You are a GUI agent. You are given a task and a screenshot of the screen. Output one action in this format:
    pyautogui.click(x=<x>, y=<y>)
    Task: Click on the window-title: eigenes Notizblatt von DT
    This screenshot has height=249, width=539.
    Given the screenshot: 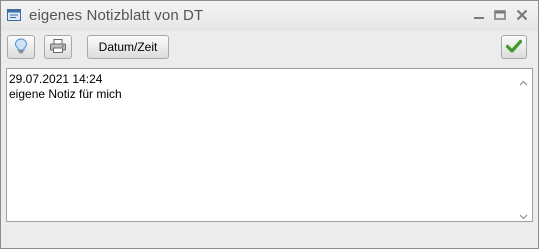 What is the action you would take?
    pyautogui.click(x=116, y=15)
    